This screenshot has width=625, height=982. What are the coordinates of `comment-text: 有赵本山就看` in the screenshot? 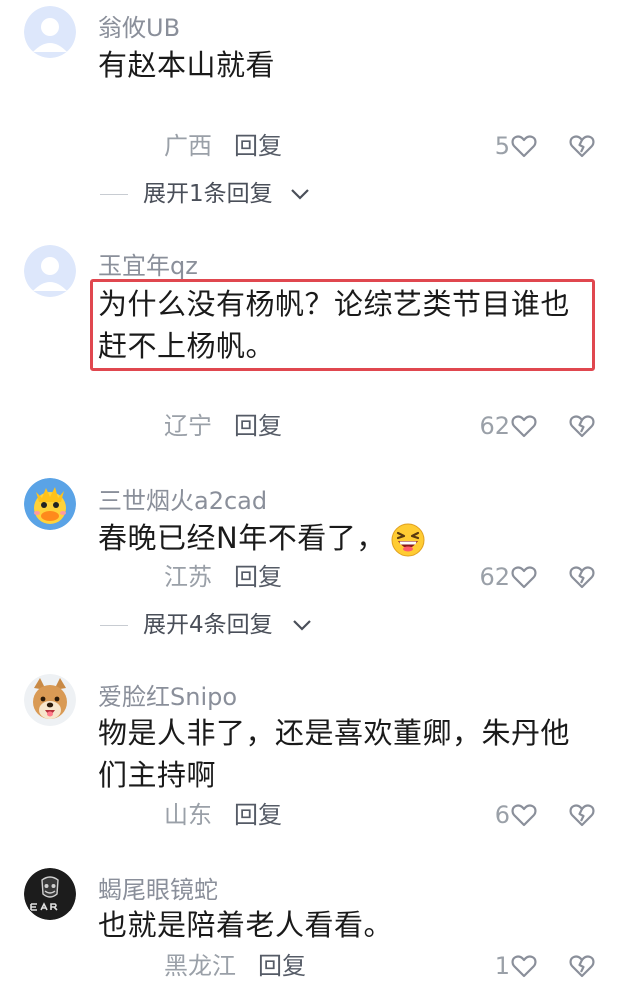 It's located at (187, 65).